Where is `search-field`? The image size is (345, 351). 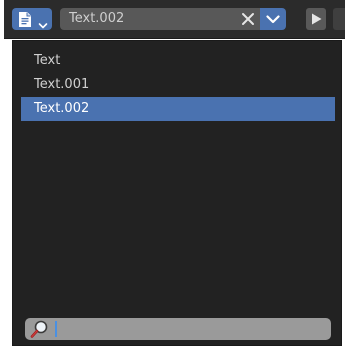 search-field is located at coordinates (178, 329).